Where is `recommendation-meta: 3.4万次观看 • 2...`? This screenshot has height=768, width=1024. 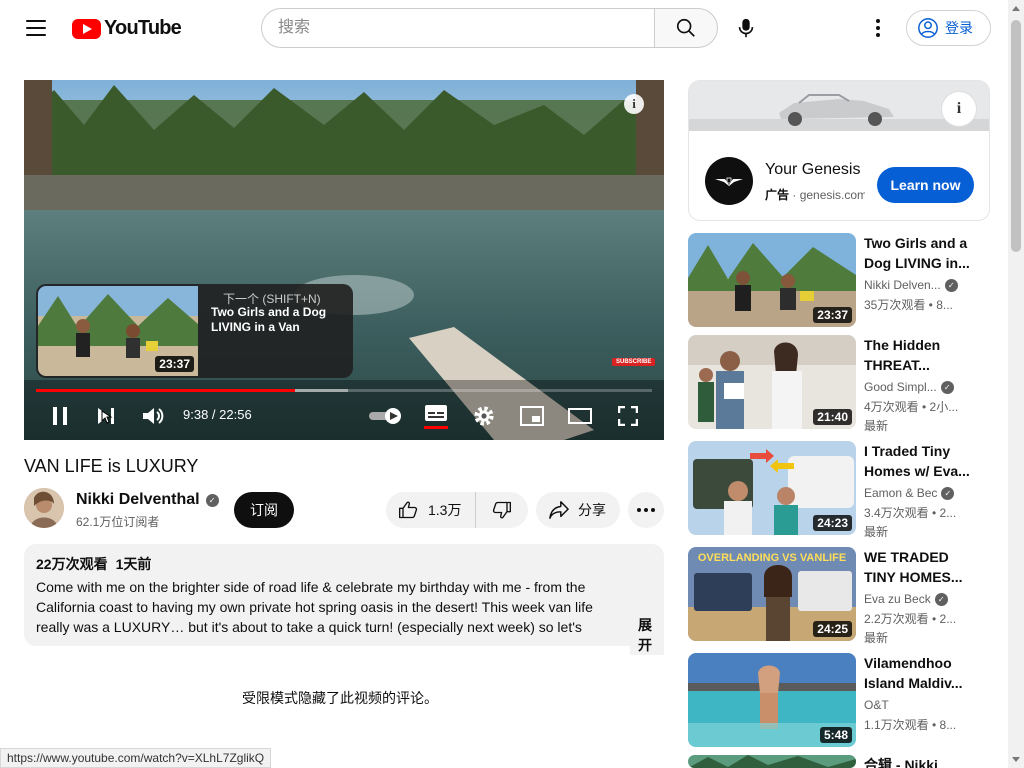
recommendation-meta: 3.4万次观看 • 2... is located at coordinates (910, 513).